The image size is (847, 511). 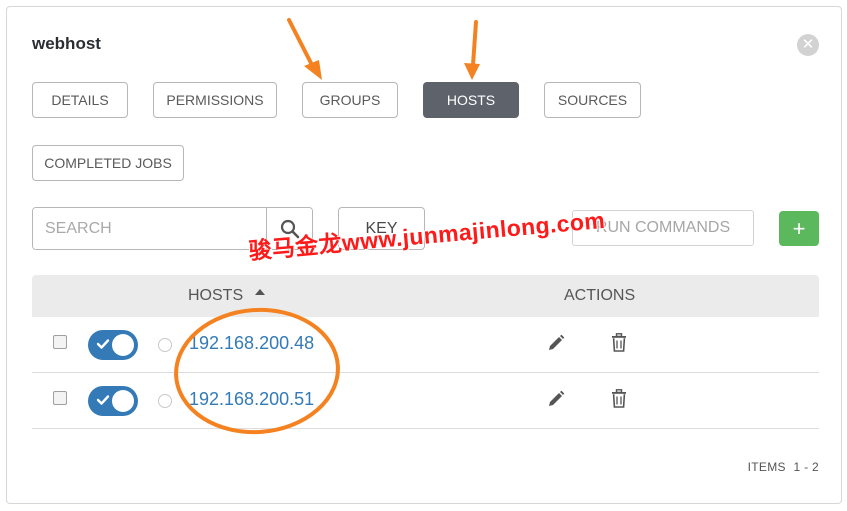 What do you see at coordinates (251, 343) in the screenshot?
I see `host-link: 192.168.200.48` at bounding box center [251, 343].